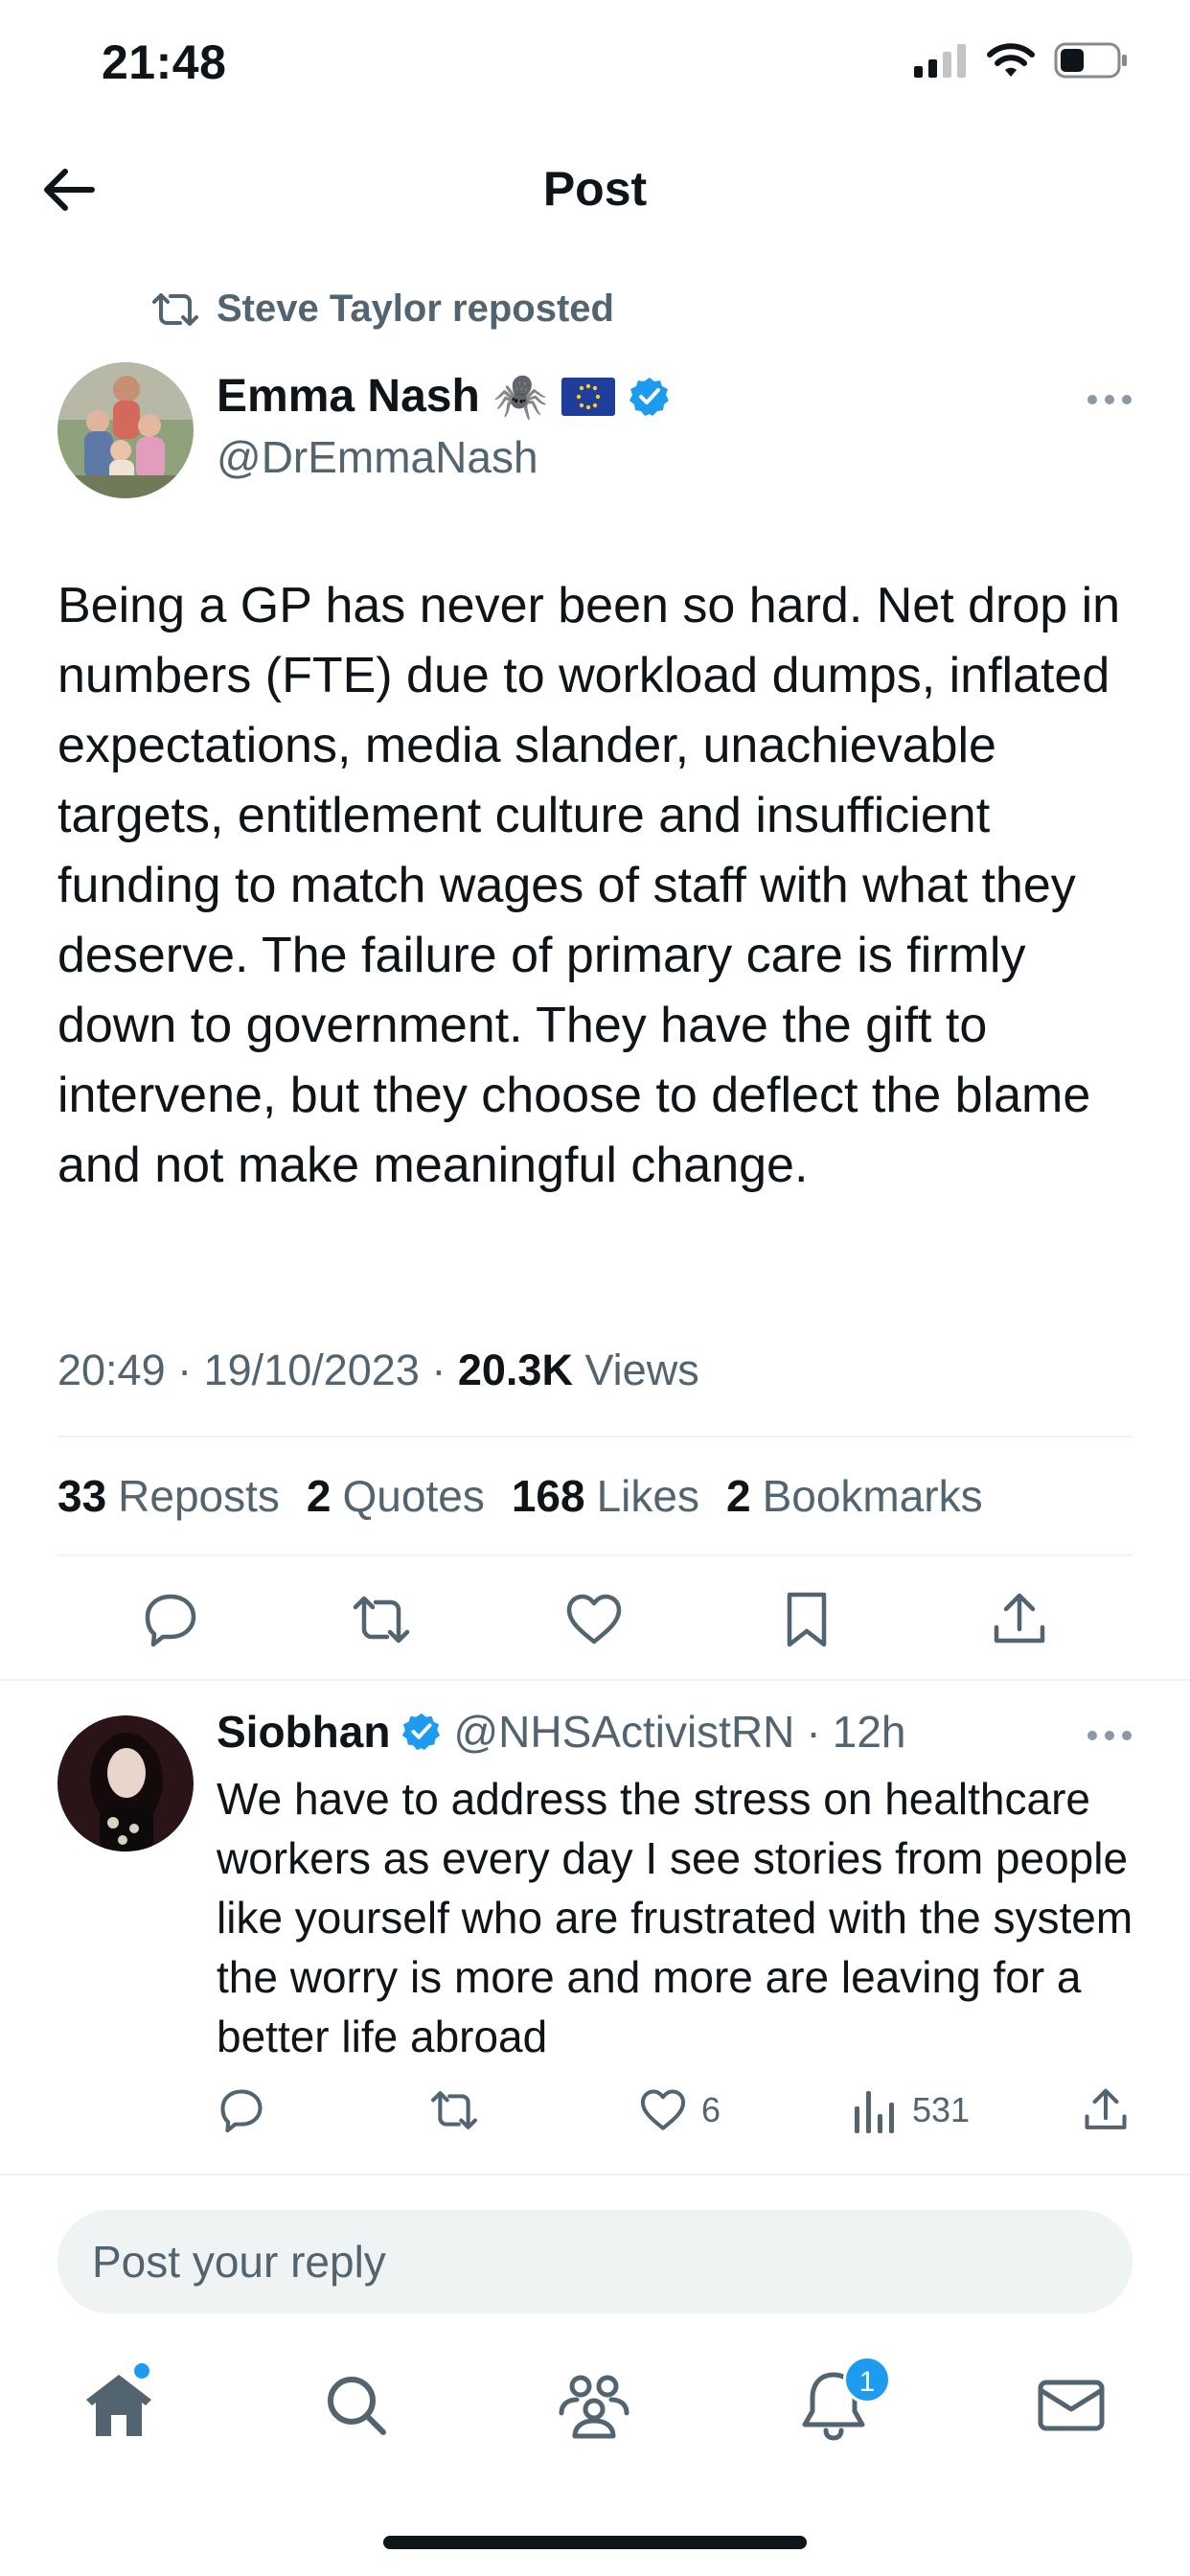 Image resolution: width=1190 pixels, height=2576 pixels. I want to click on envelope-icon, so click(1071, 2405).